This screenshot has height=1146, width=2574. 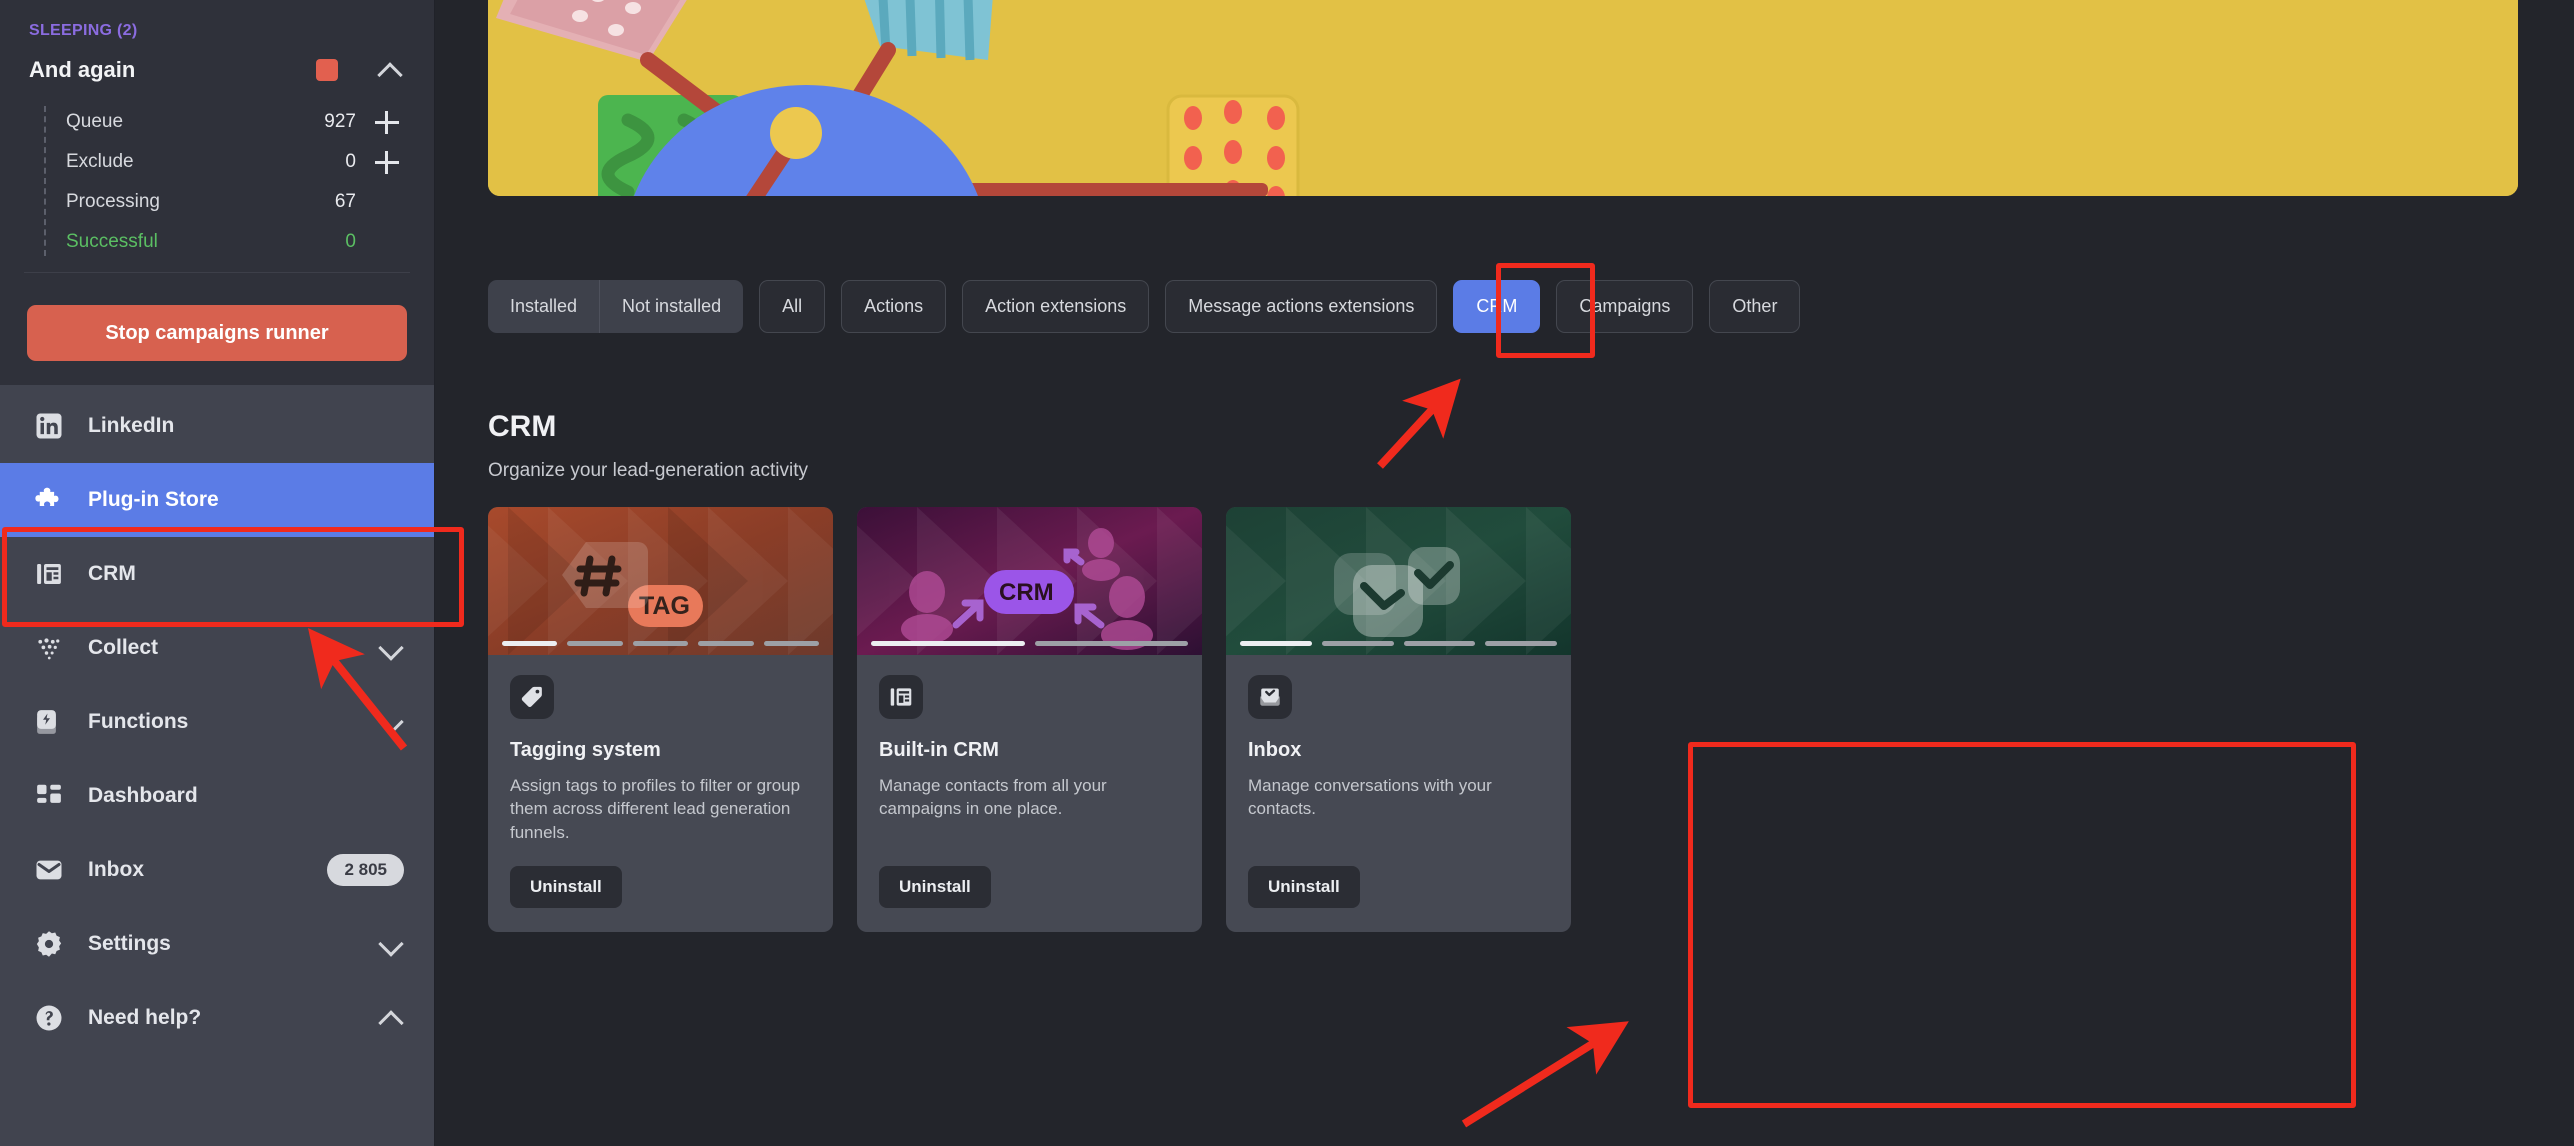 What do you see at coordinates (49, 944) in the screenshot?
I see `gear-icon` at bounding box center [49, 944].